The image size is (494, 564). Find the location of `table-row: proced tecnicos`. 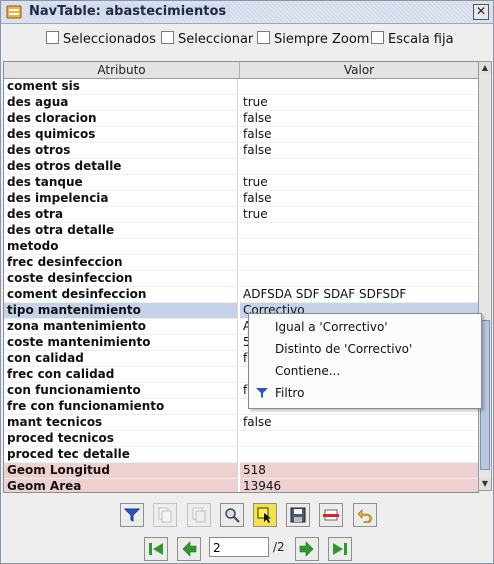

table-row: proced tecnicos is located at coordinates (241, 439).